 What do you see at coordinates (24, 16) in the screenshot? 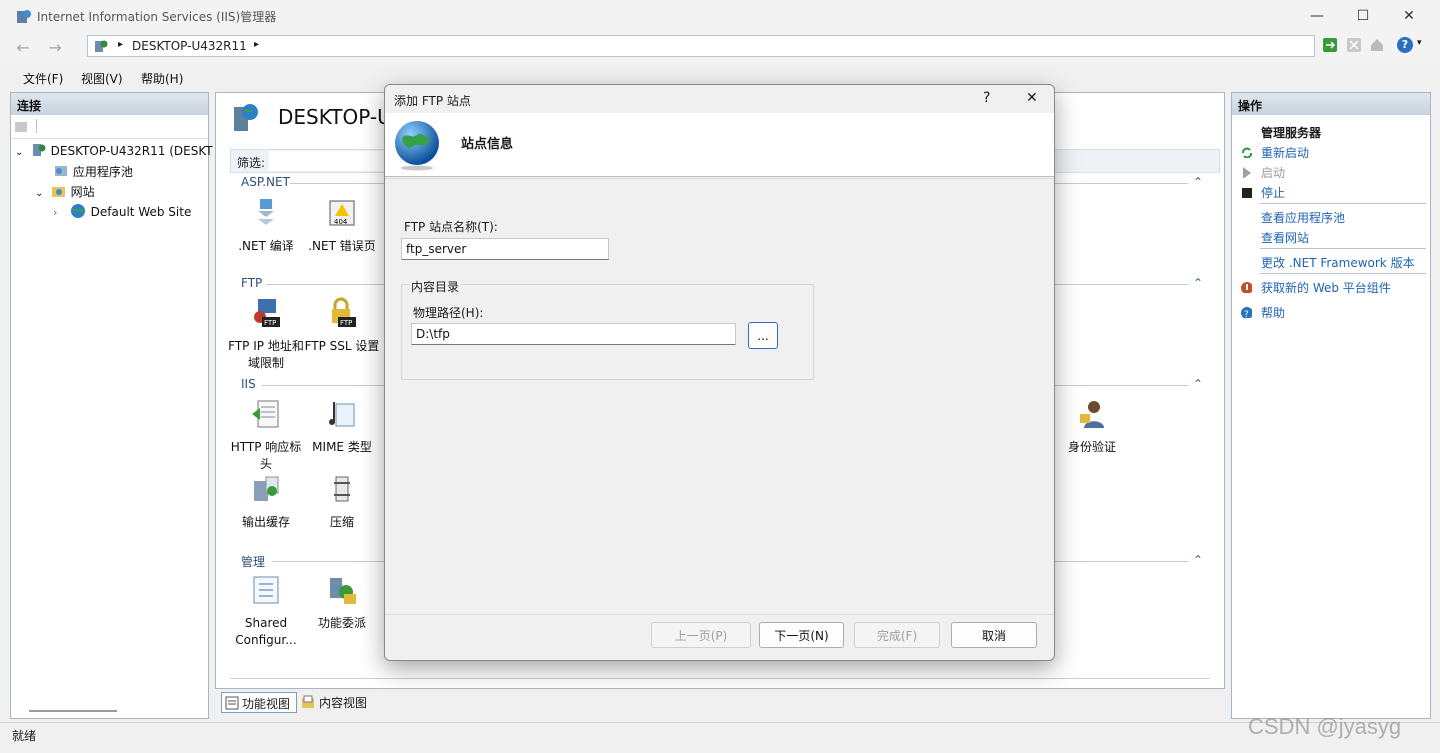
I see `iis-app-icon` at bounding box center [24, 16].